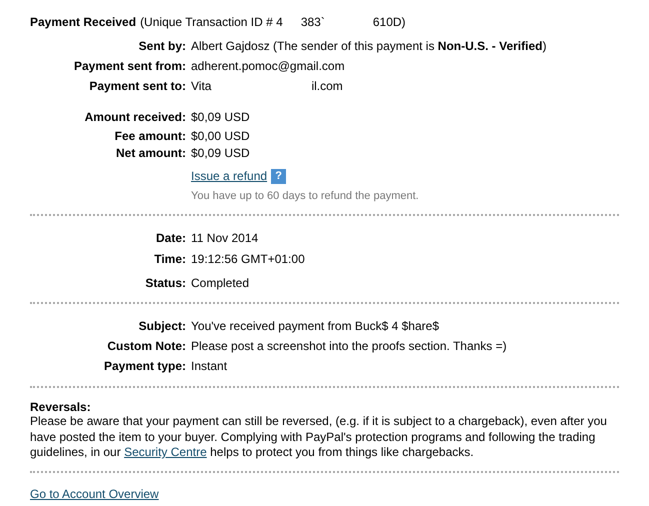  Describe the element at coordinates (94, 493) in the screenshot. I see `account-overview-link: Go to Account Overview` at that location.